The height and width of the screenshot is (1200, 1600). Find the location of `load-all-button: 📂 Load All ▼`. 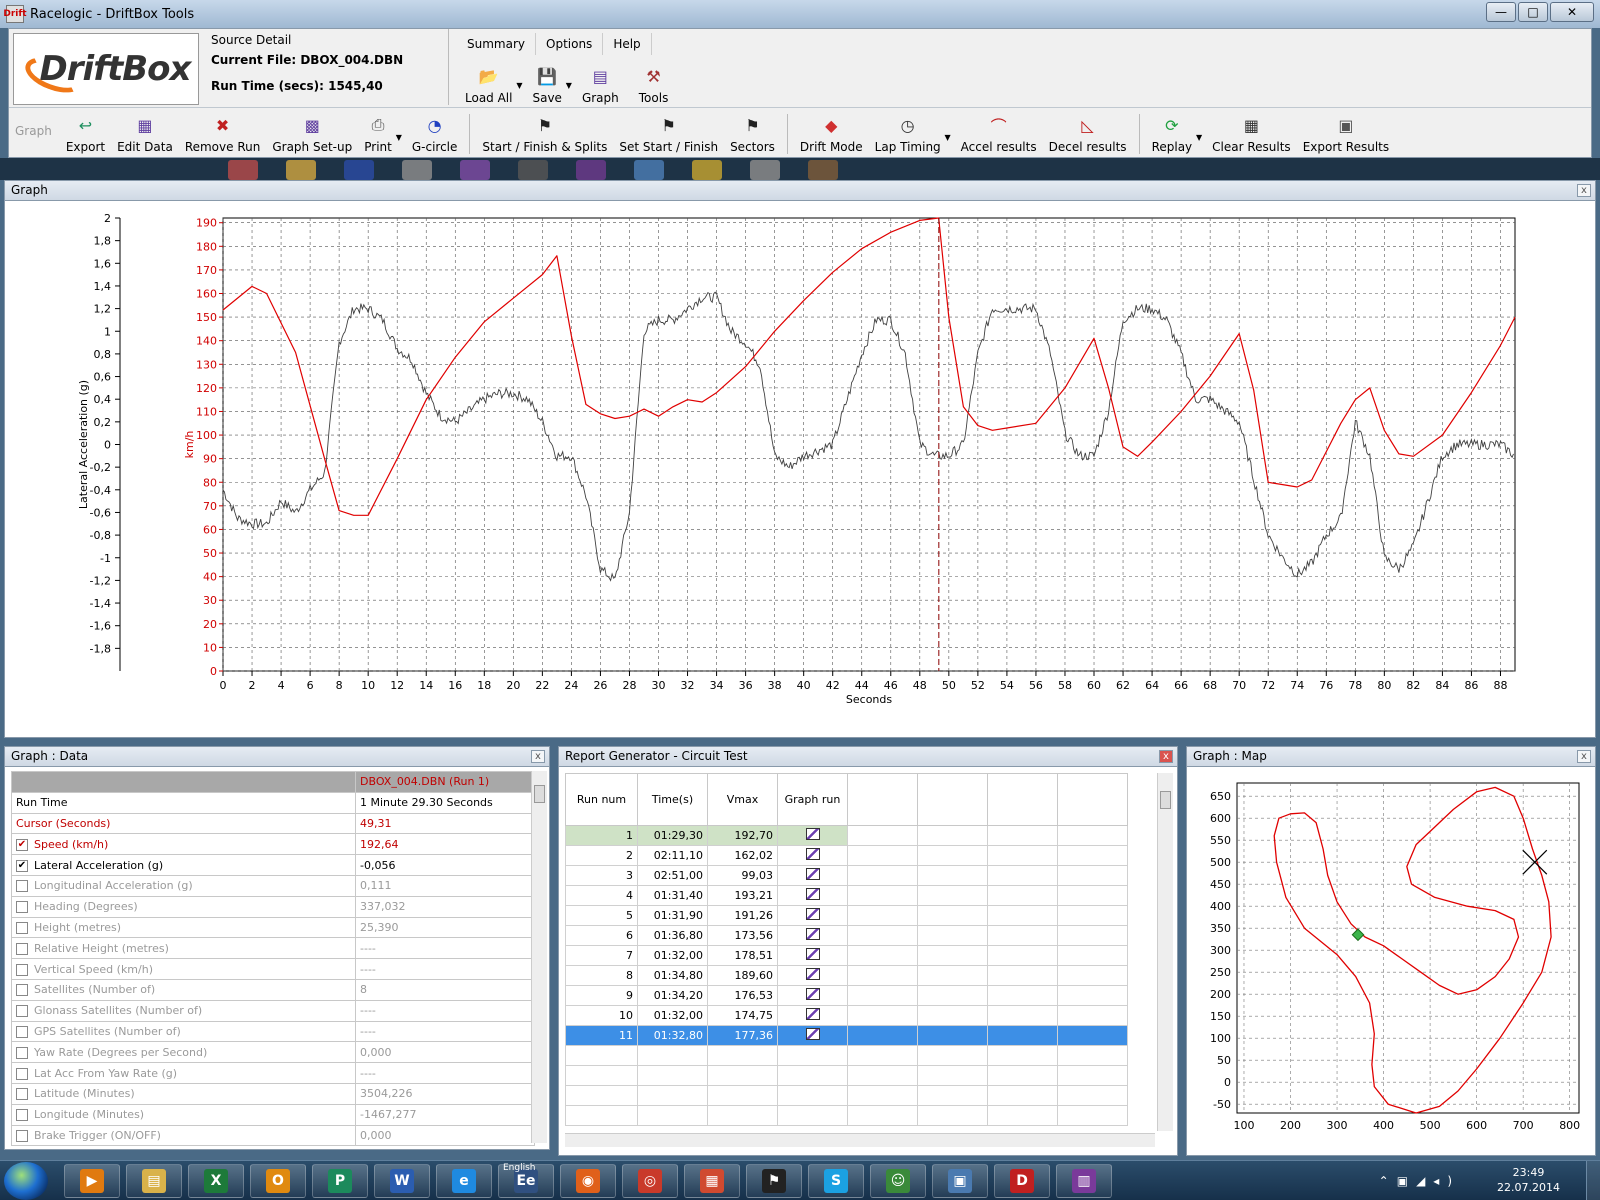

load-all-button: 📂 Load All ▼ is located at coordinates (491, 83).